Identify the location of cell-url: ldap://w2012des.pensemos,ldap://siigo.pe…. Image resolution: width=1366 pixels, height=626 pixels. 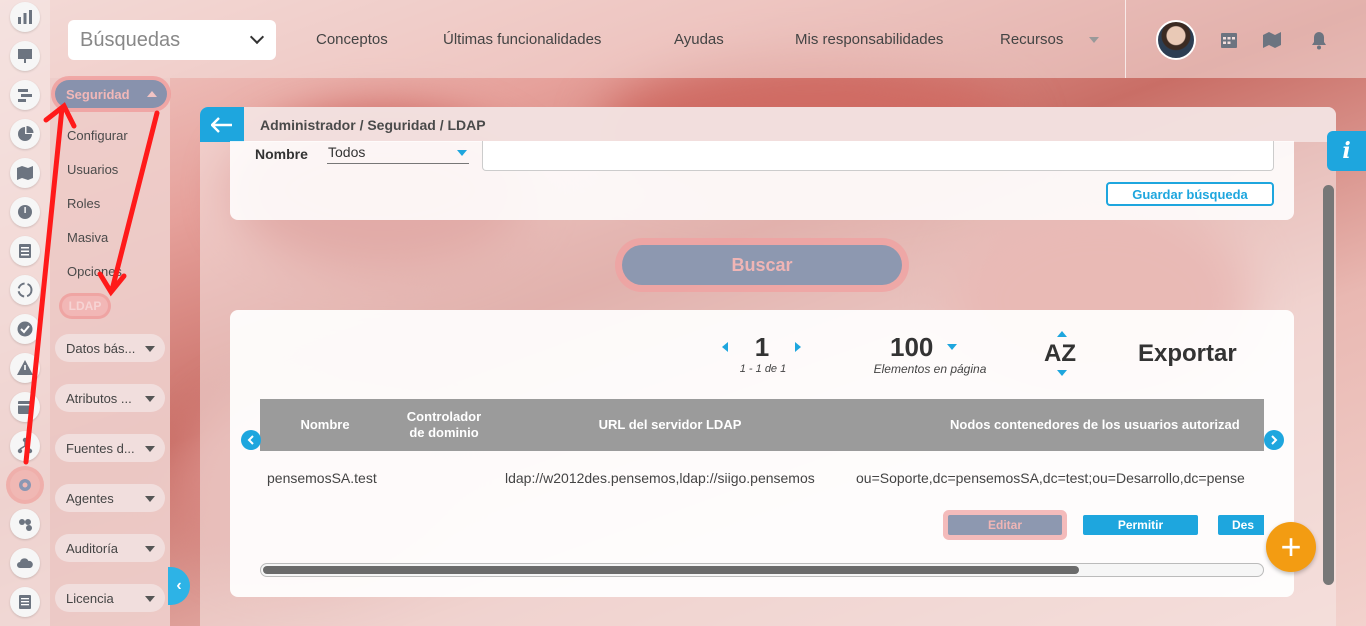
(660, 478).